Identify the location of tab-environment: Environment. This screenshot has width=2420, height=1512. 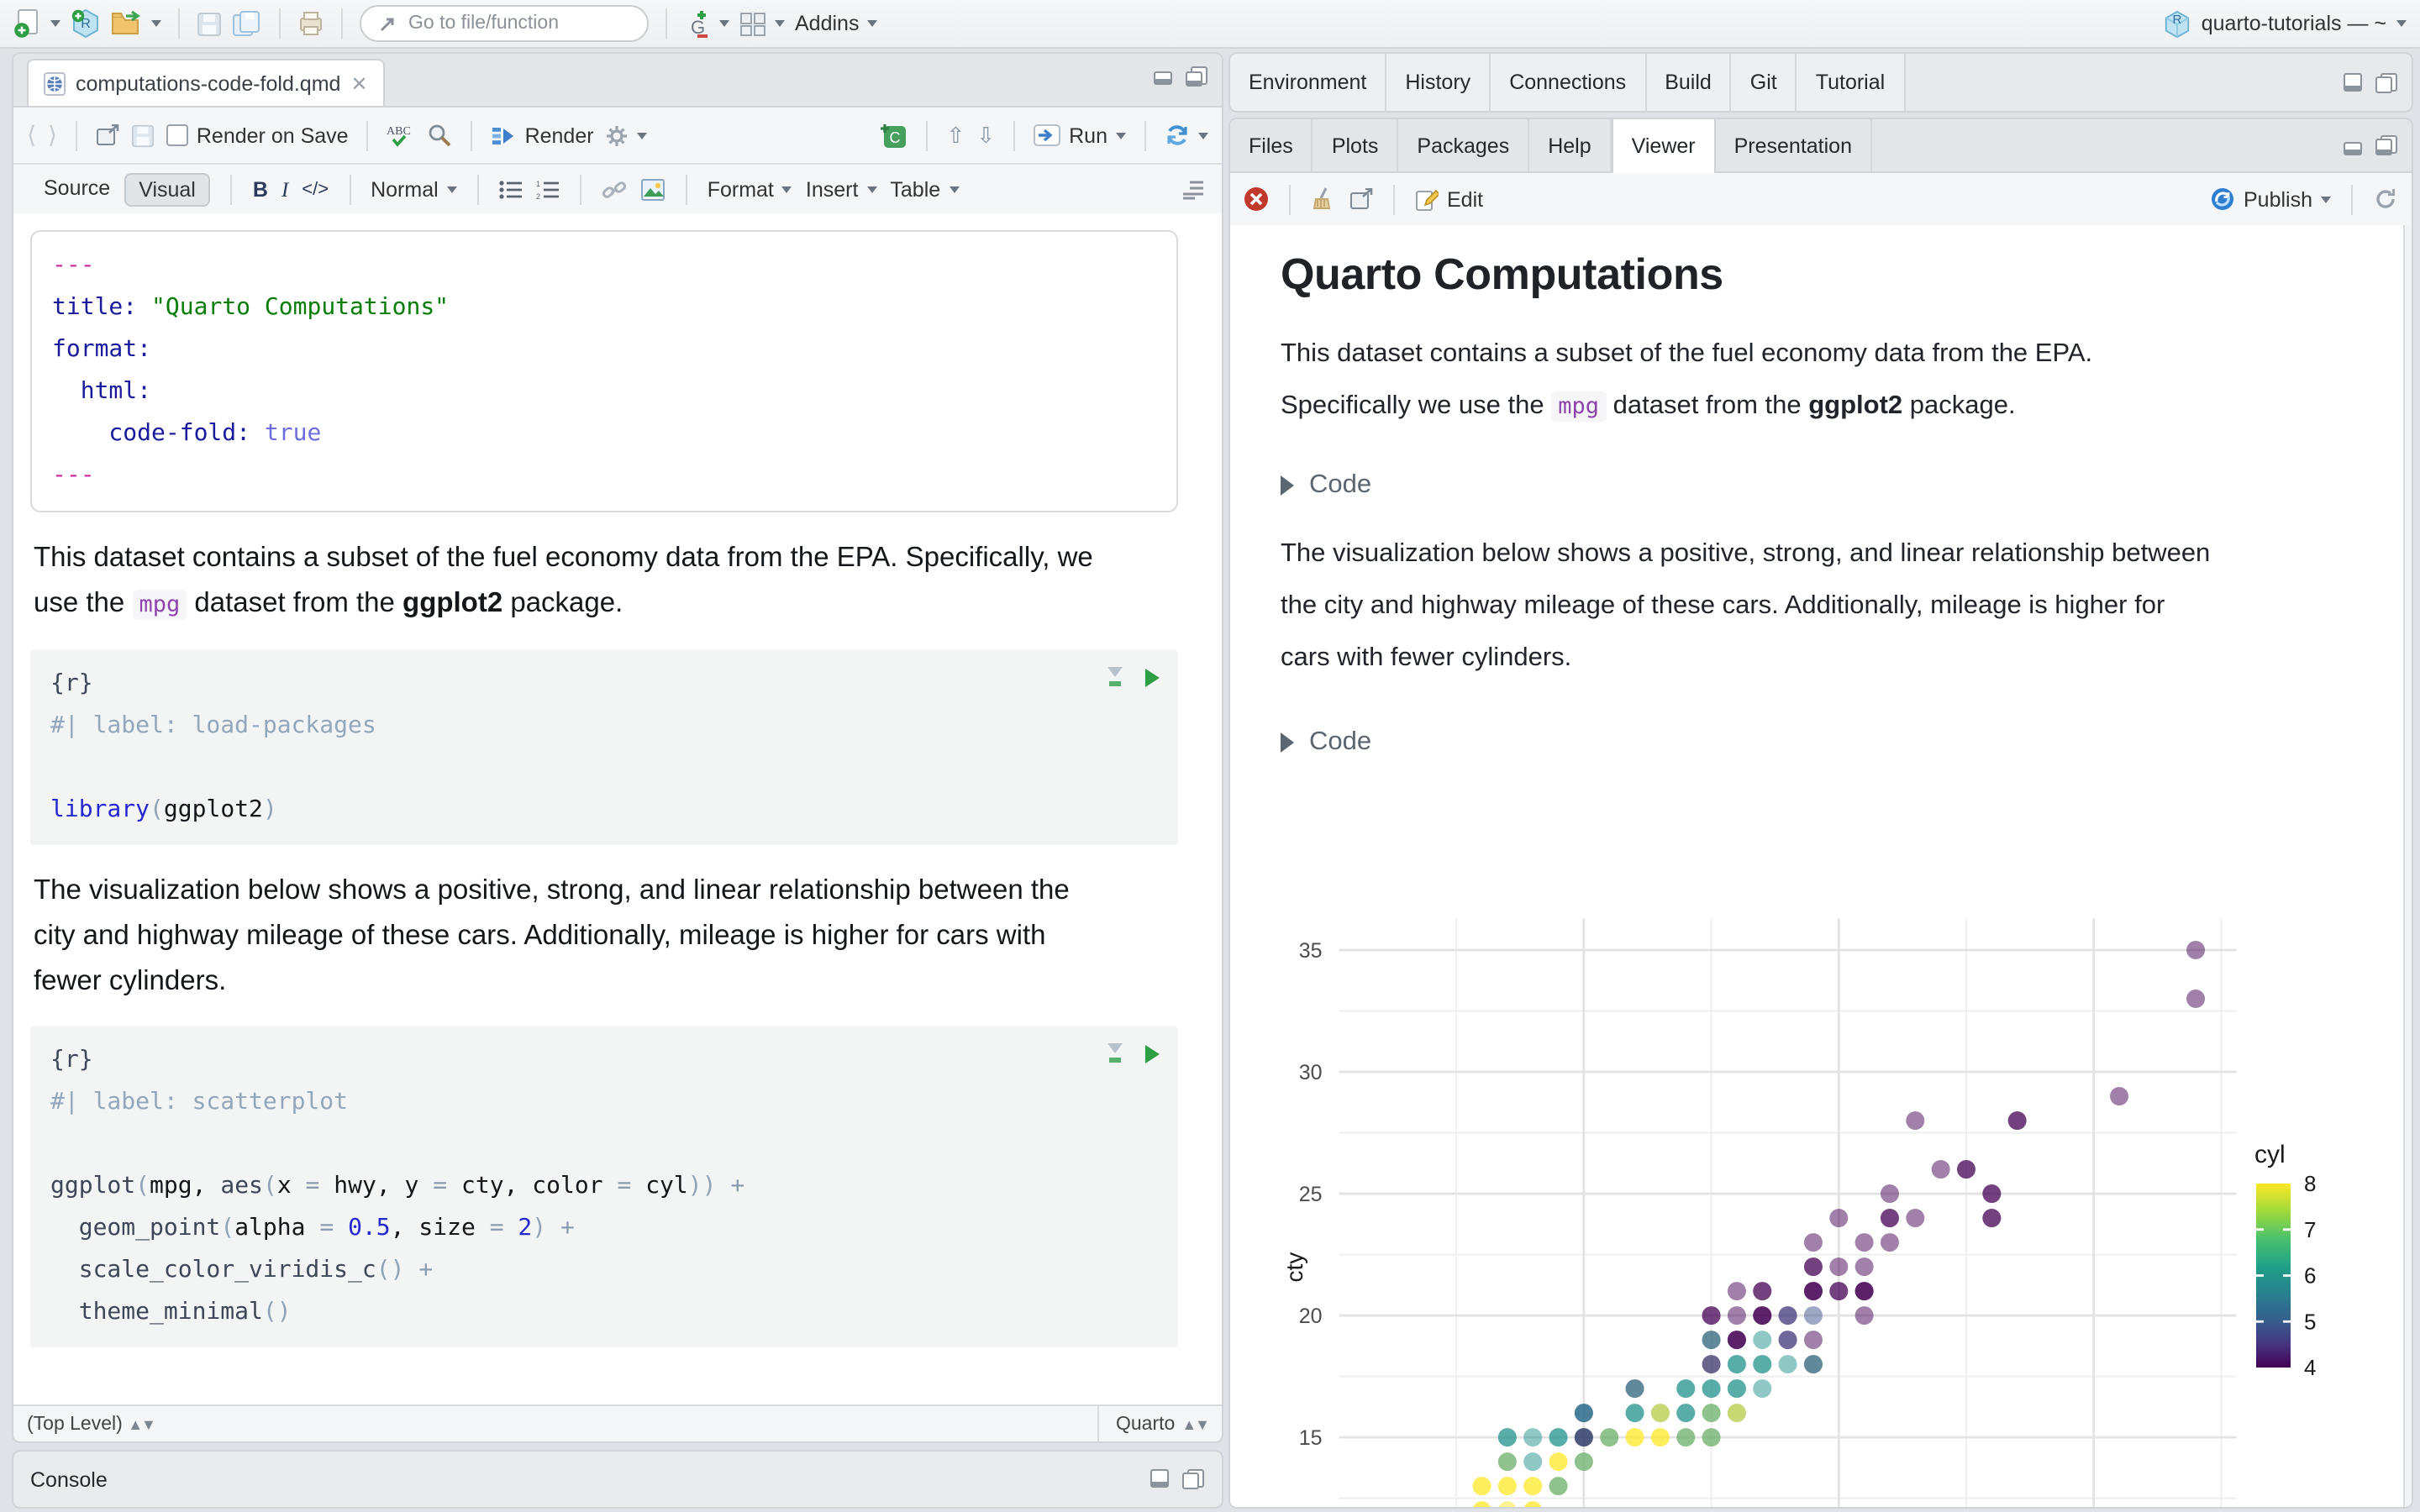
(1308, 82).